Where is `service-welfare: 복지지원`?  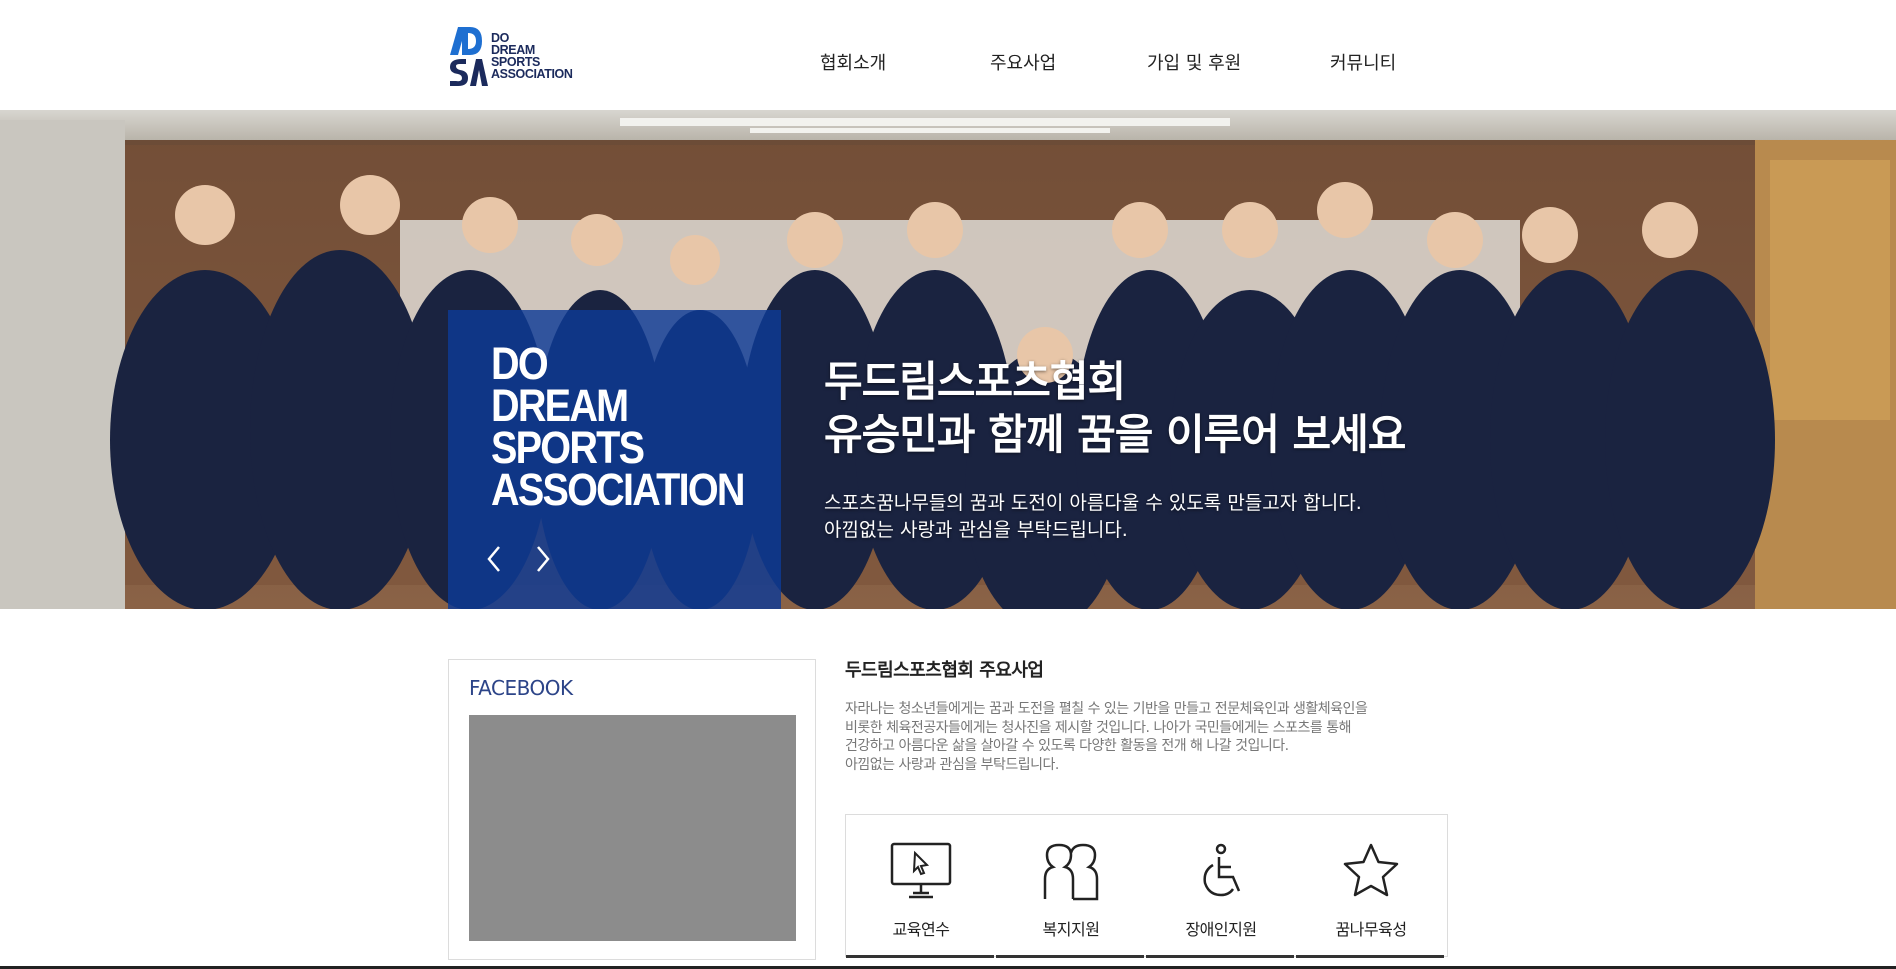
service-welfare: 복지지원 is located at coordinates (1071, 886).